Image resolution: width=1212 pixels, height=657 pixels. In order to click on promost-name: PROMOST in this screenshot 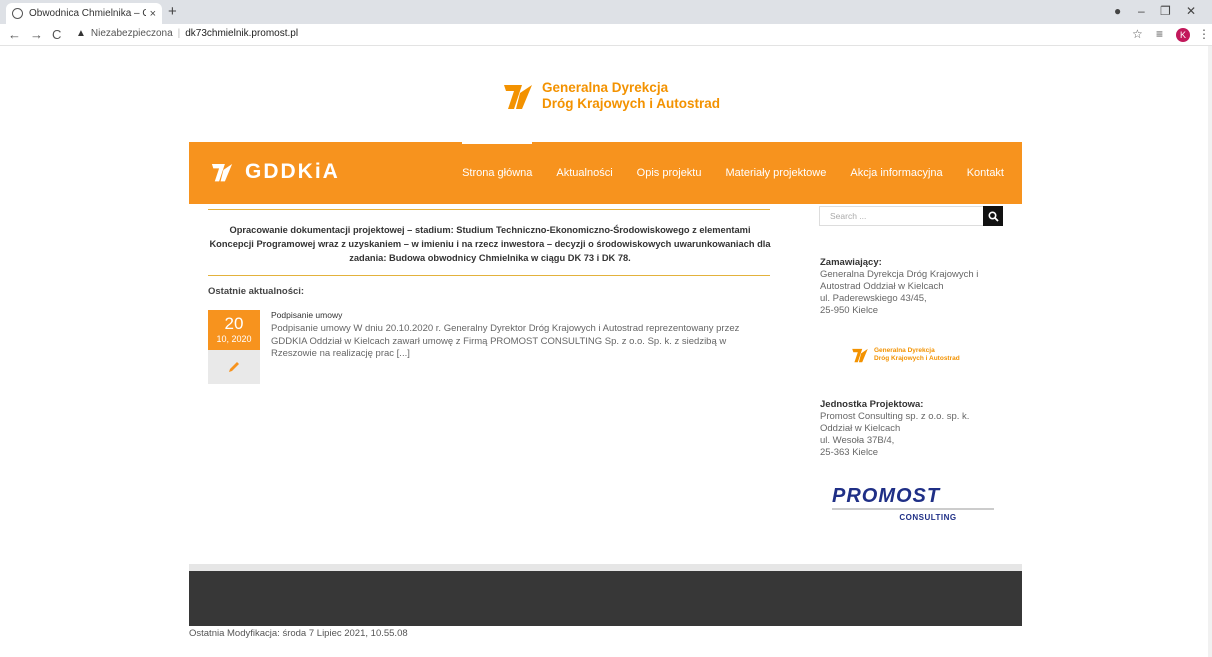, I will do `click(886, 496)`.